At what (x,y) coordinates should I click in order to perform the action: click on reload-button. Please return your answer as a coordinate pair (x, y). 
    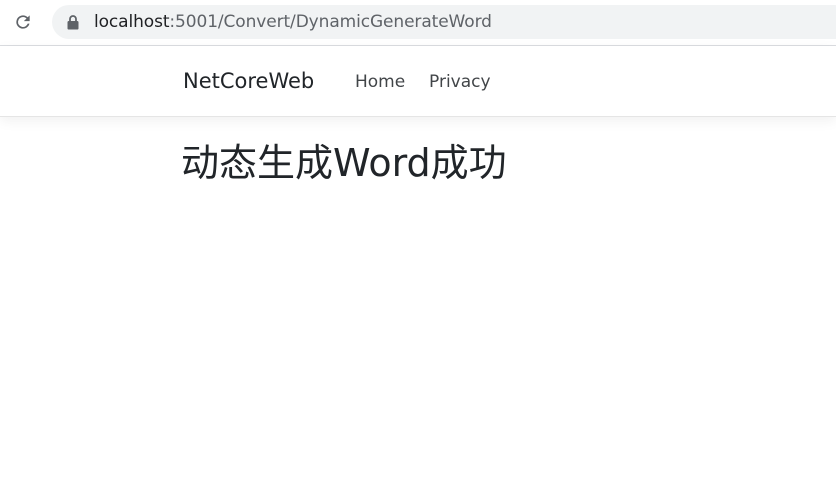
    Looking at the image, I should click on (23, 22).